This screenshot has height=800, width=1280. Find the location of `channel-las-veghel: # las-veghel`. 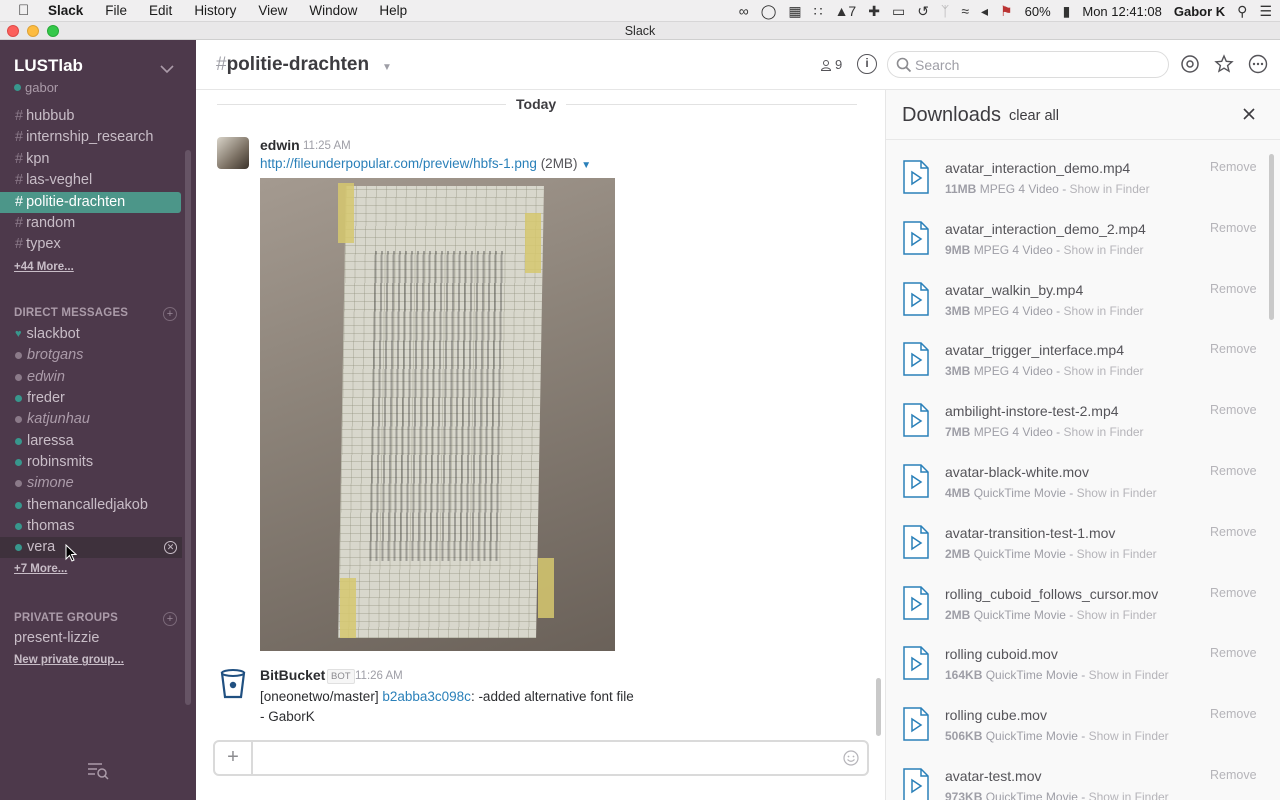

channel-las-veghel: # las-veghel is located at coordinates (91, 180).